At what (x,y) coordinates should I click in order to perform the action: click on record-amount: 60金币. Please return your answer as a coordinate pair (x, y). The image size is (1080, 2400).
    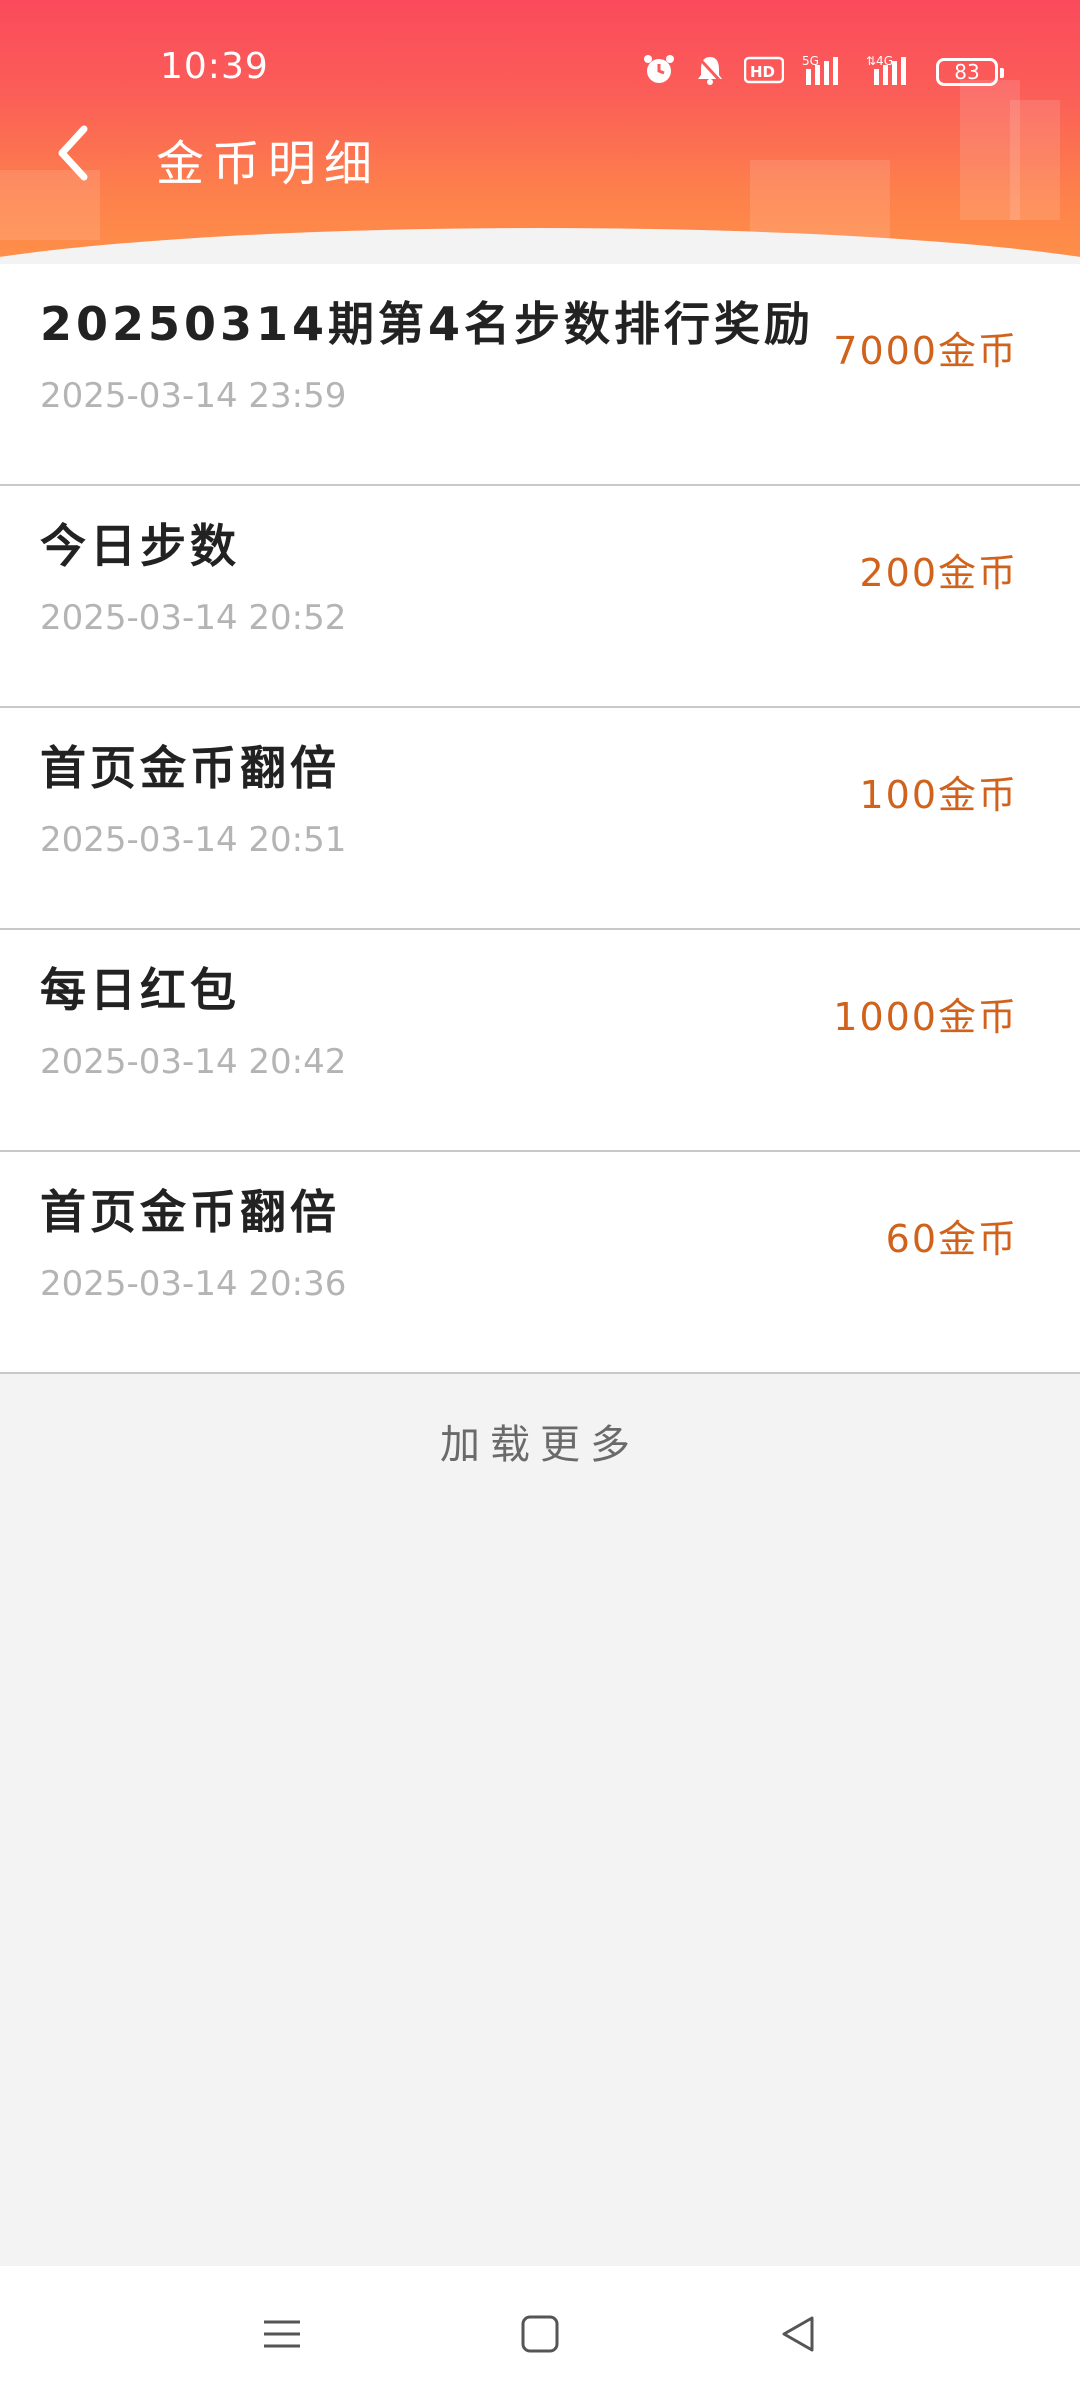
    Looking at the image, I should click on (951, 1239).